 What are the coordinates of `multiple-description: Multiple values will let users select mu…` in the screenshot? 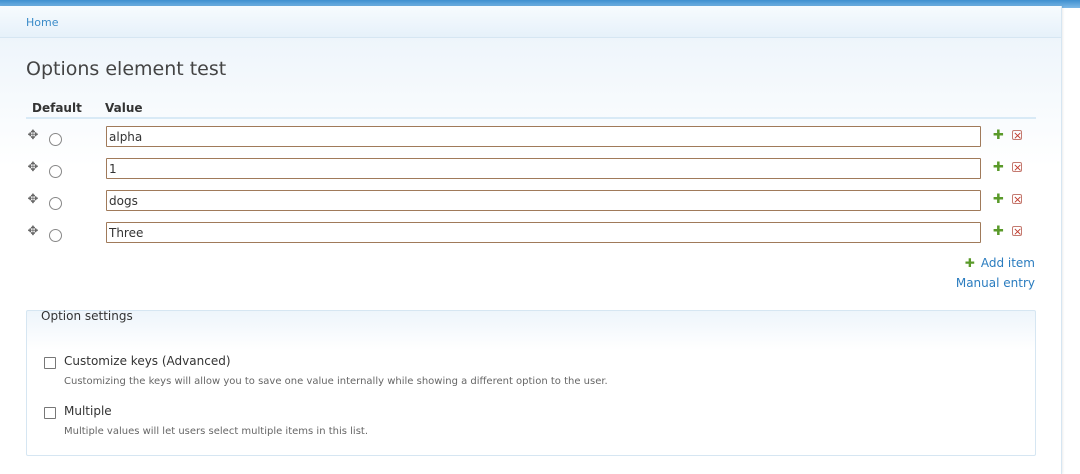 It's located at (216, 431).